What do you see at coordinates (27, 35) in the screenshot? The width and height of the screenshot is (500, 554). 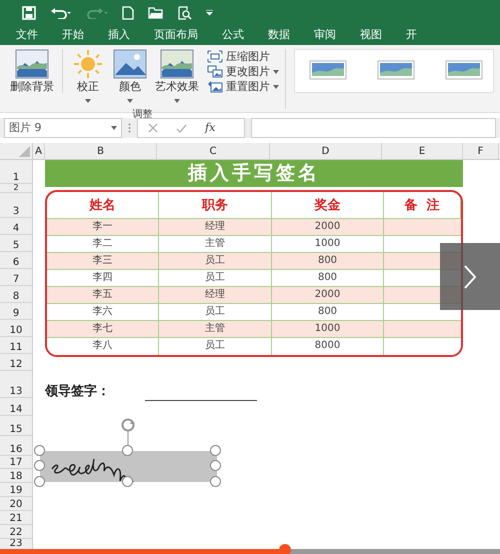 I see `ribbon-tab: 文件` at bounding box center [27, 35].